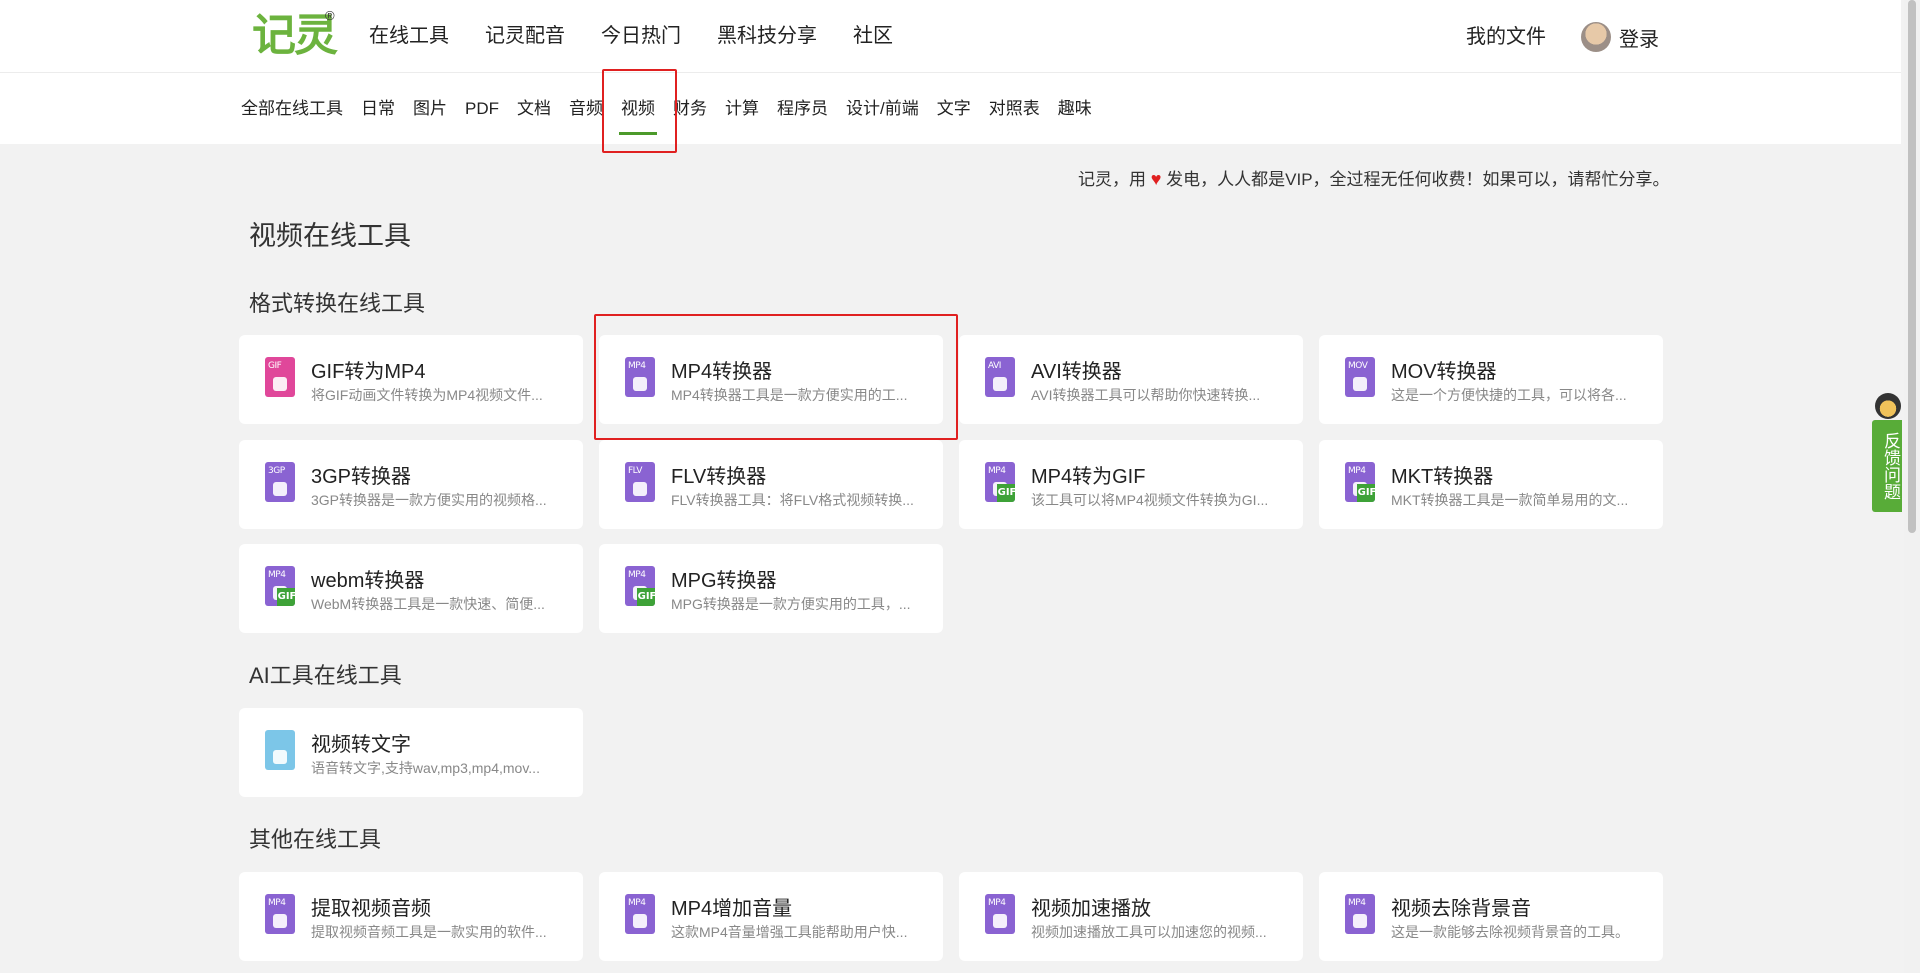 This screenshot has height=973, width=1920. What do you see at coordinates (1506, 37) in the screenshot?
I see `my-files-link: 我的文件` at bounding box center [1506, 37].